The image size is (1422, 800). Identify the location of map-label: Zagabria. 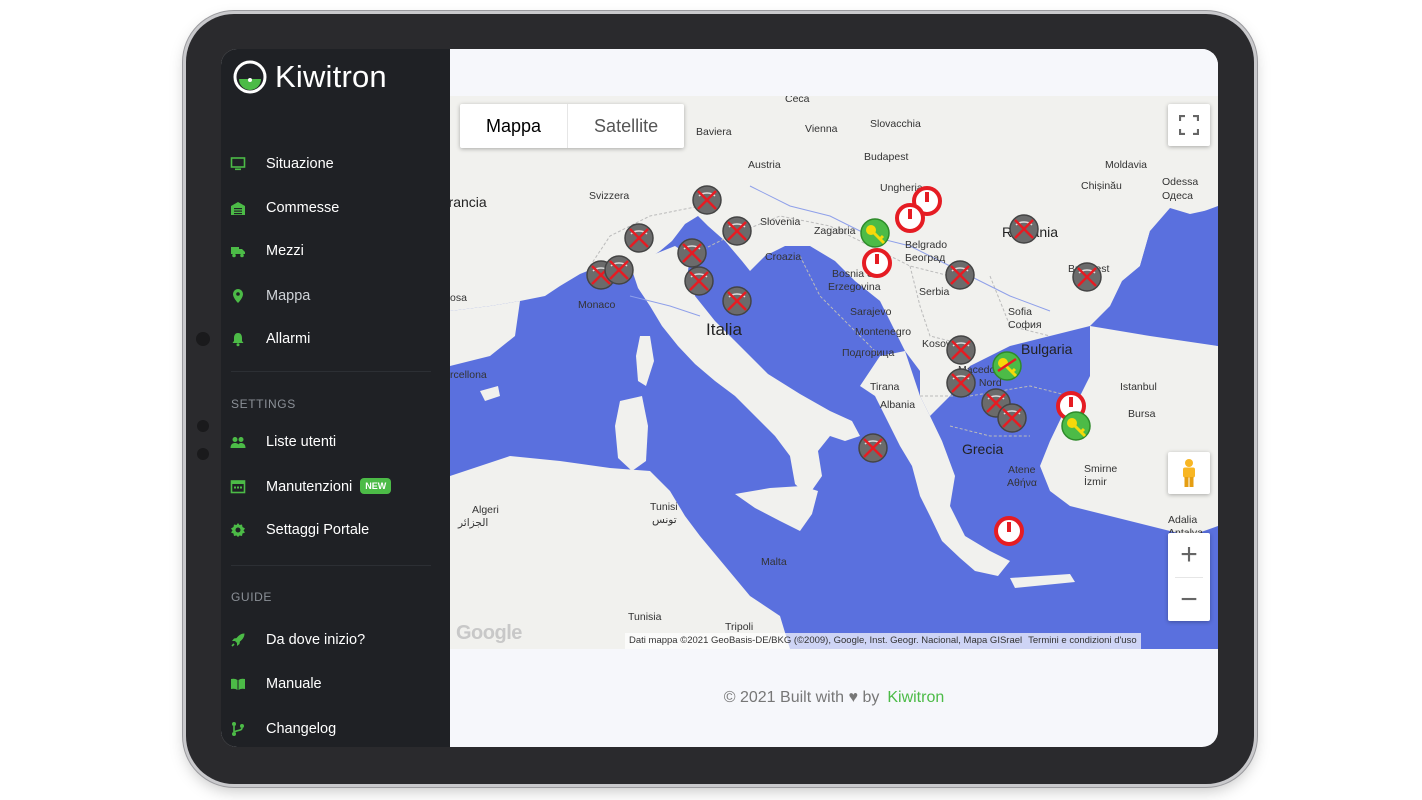
(835, 231).